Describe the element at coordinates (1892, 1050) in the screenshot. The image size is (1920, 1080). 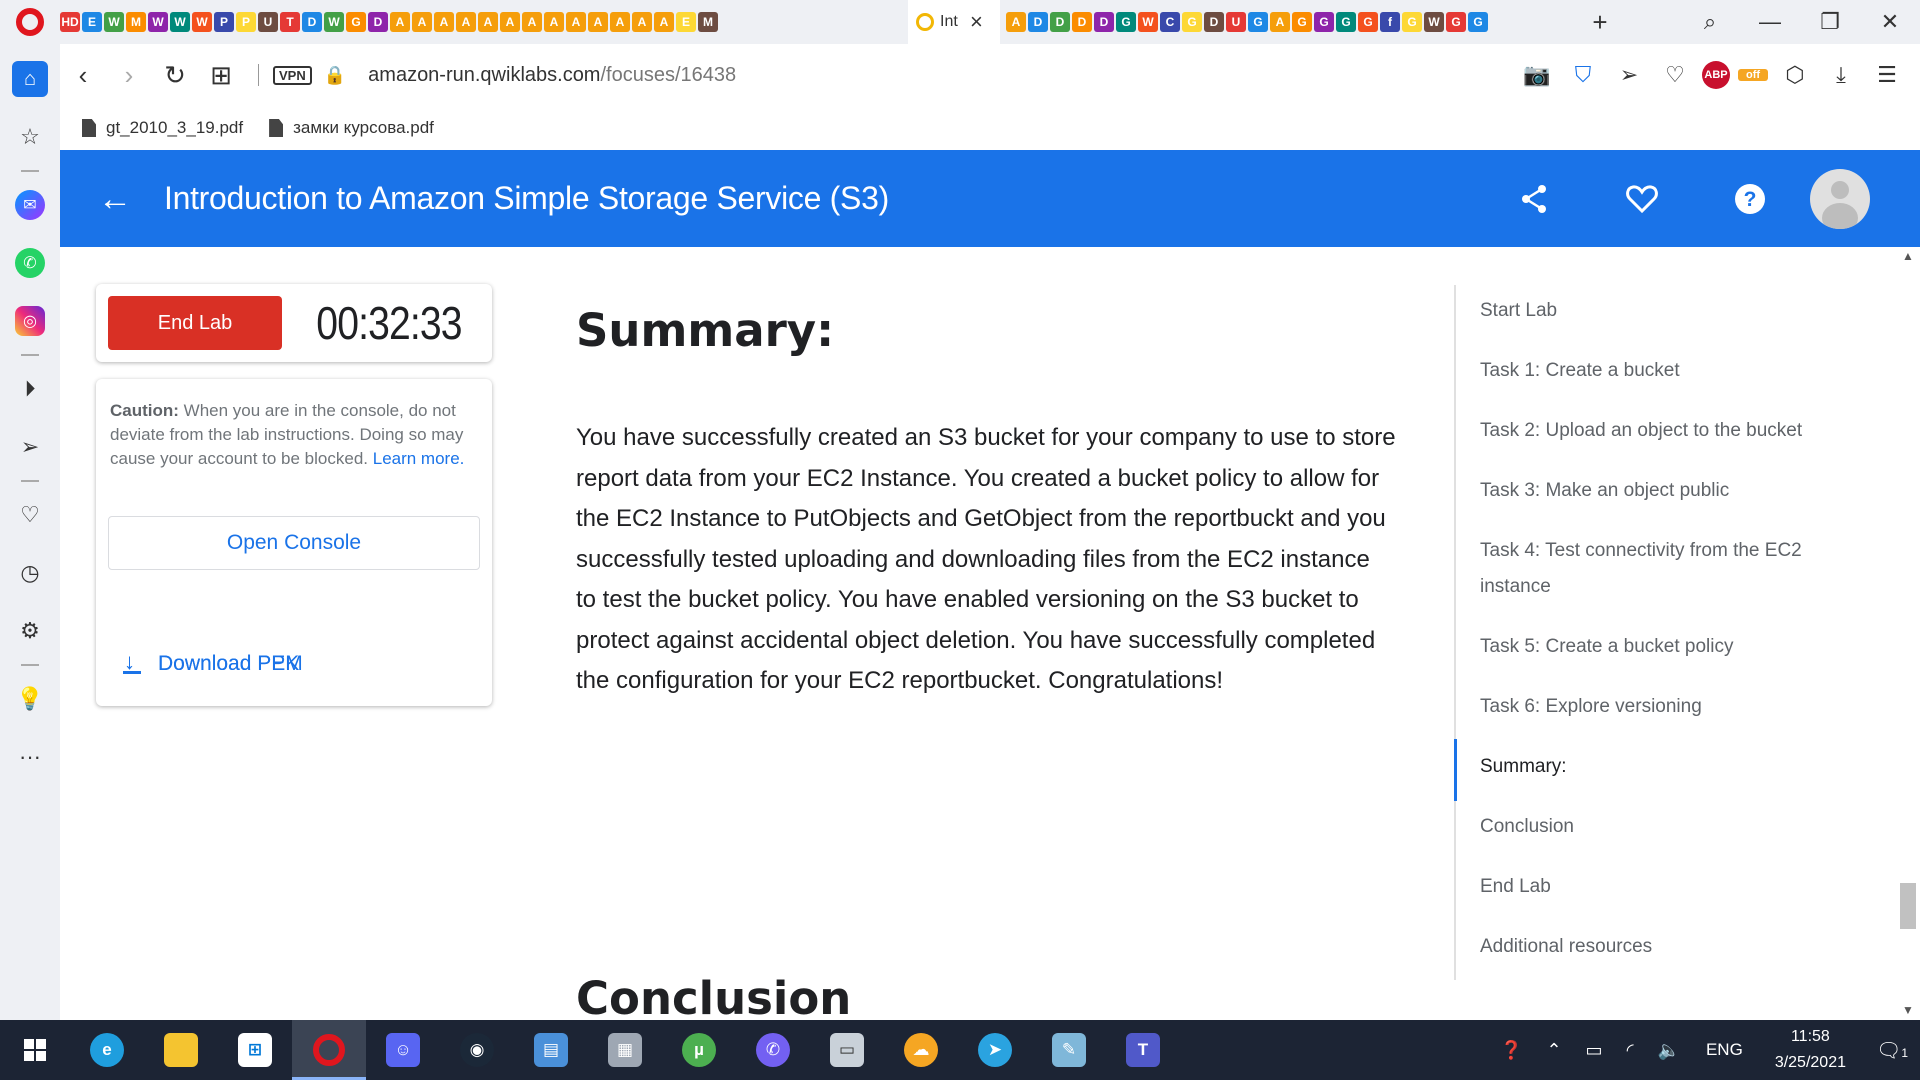
I see `notification-center-button: 🗨1` at that location.